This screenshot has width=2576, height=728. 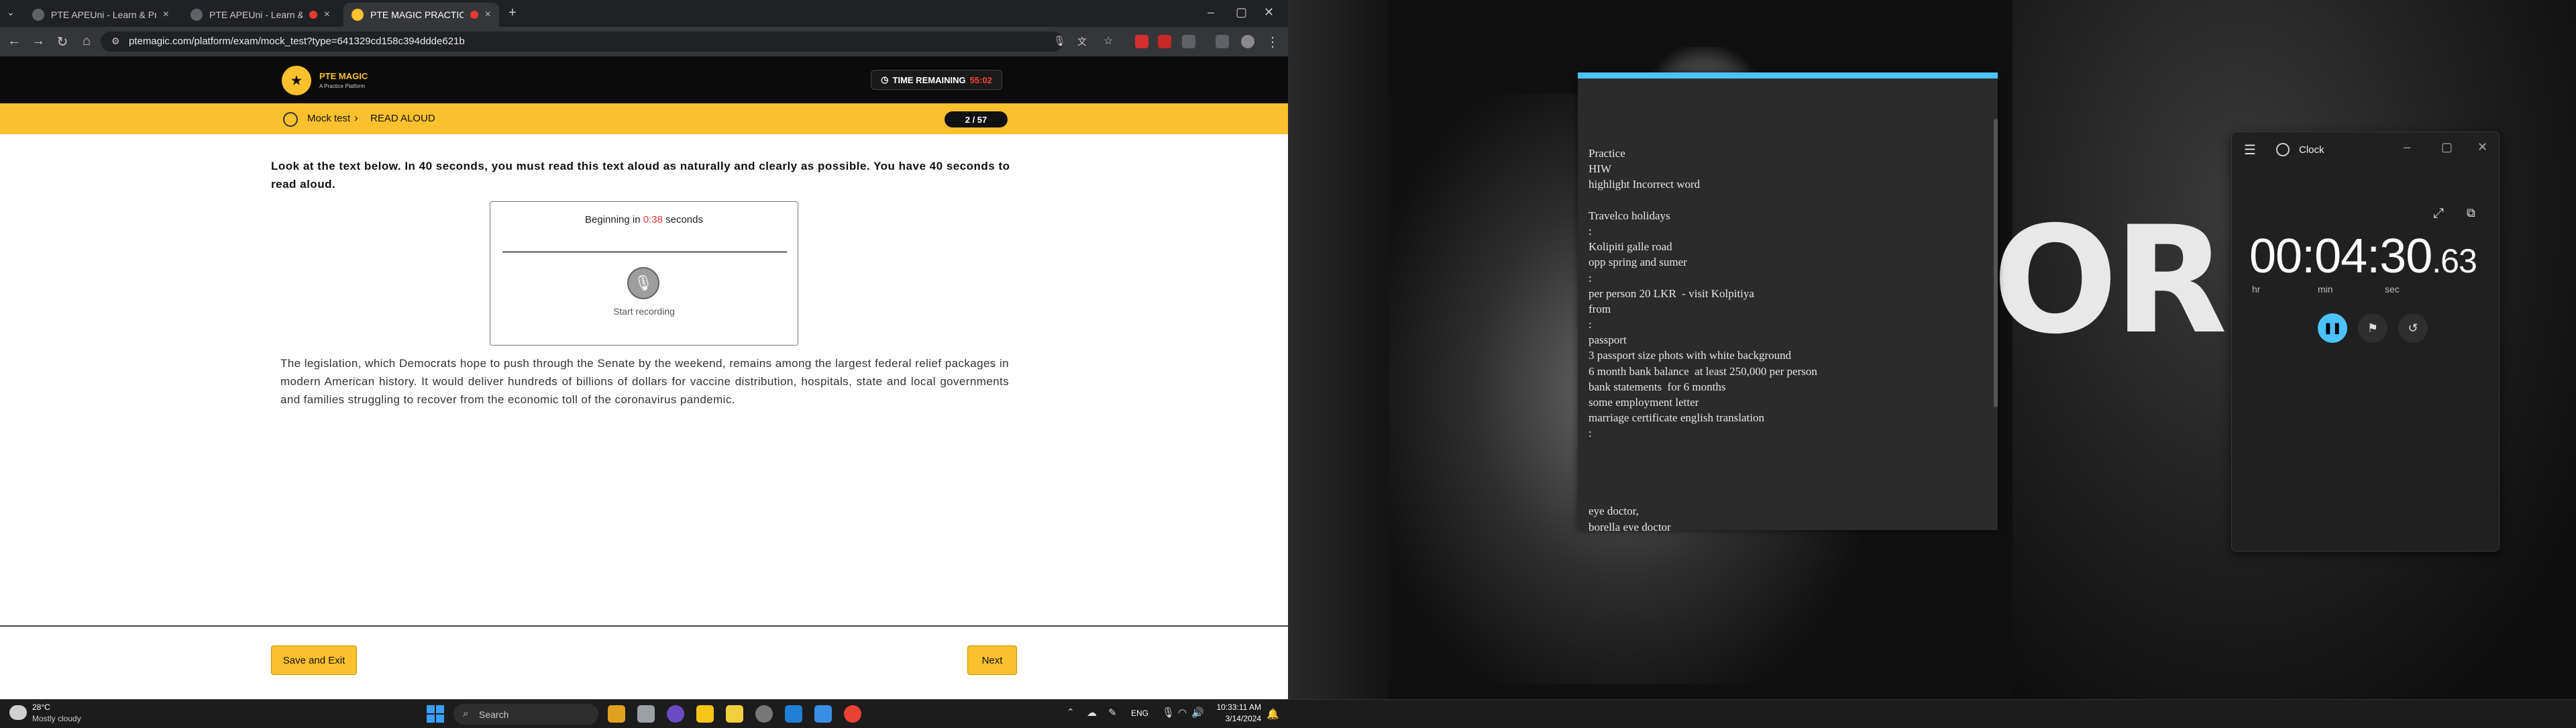 I want to click on notes-line: marriage certificate english translation, so click(x=1786, y=417).